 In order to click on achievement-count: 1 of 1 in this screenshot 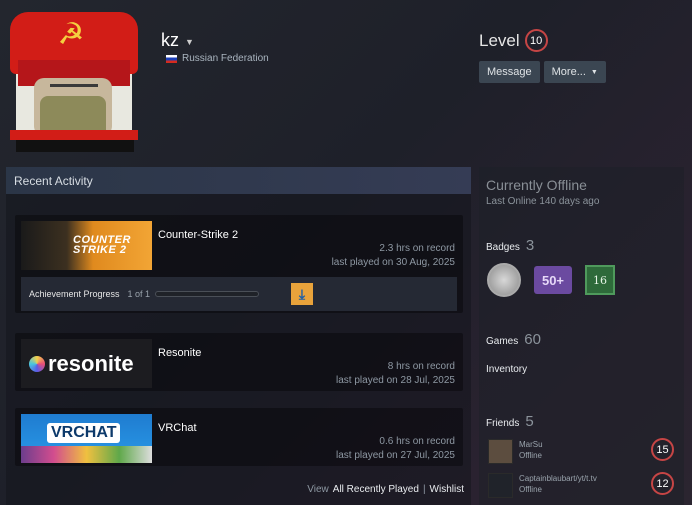, I will do `click(139, 294)`.